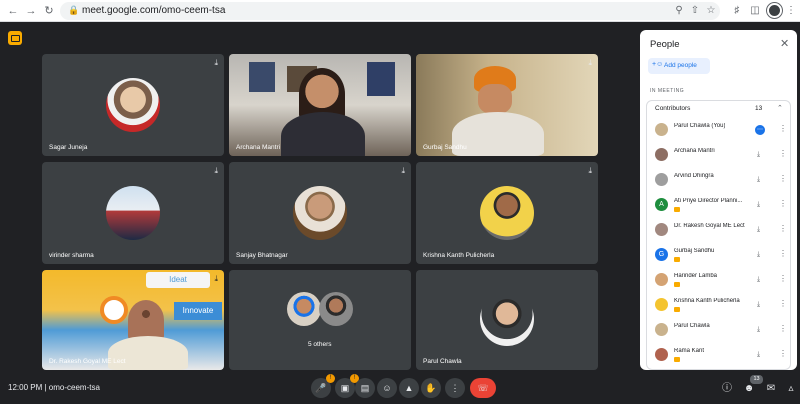 The width and height of the screenshot is (800, 404). Describe the element at coordinates (320, 105) in the screenshot. I see `participant-tile: Archana Mantri` at that location.